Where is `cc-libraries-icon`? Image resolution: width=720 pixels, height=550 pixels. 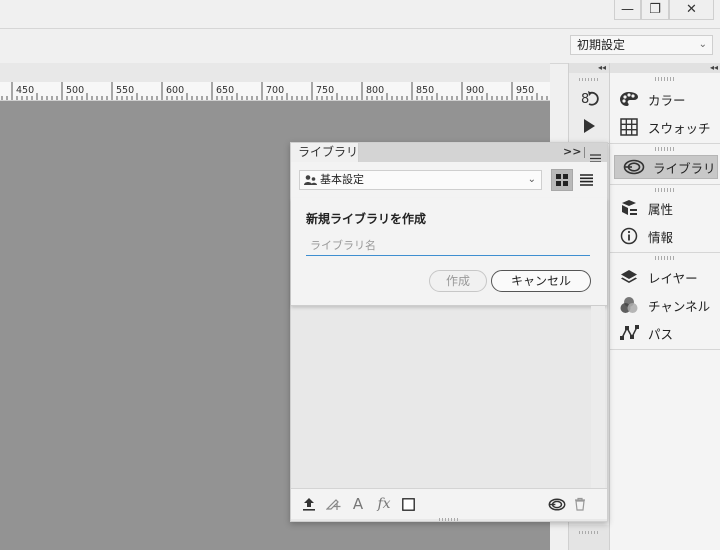
cc-libraries-icon is located at coordinates (557, 504).